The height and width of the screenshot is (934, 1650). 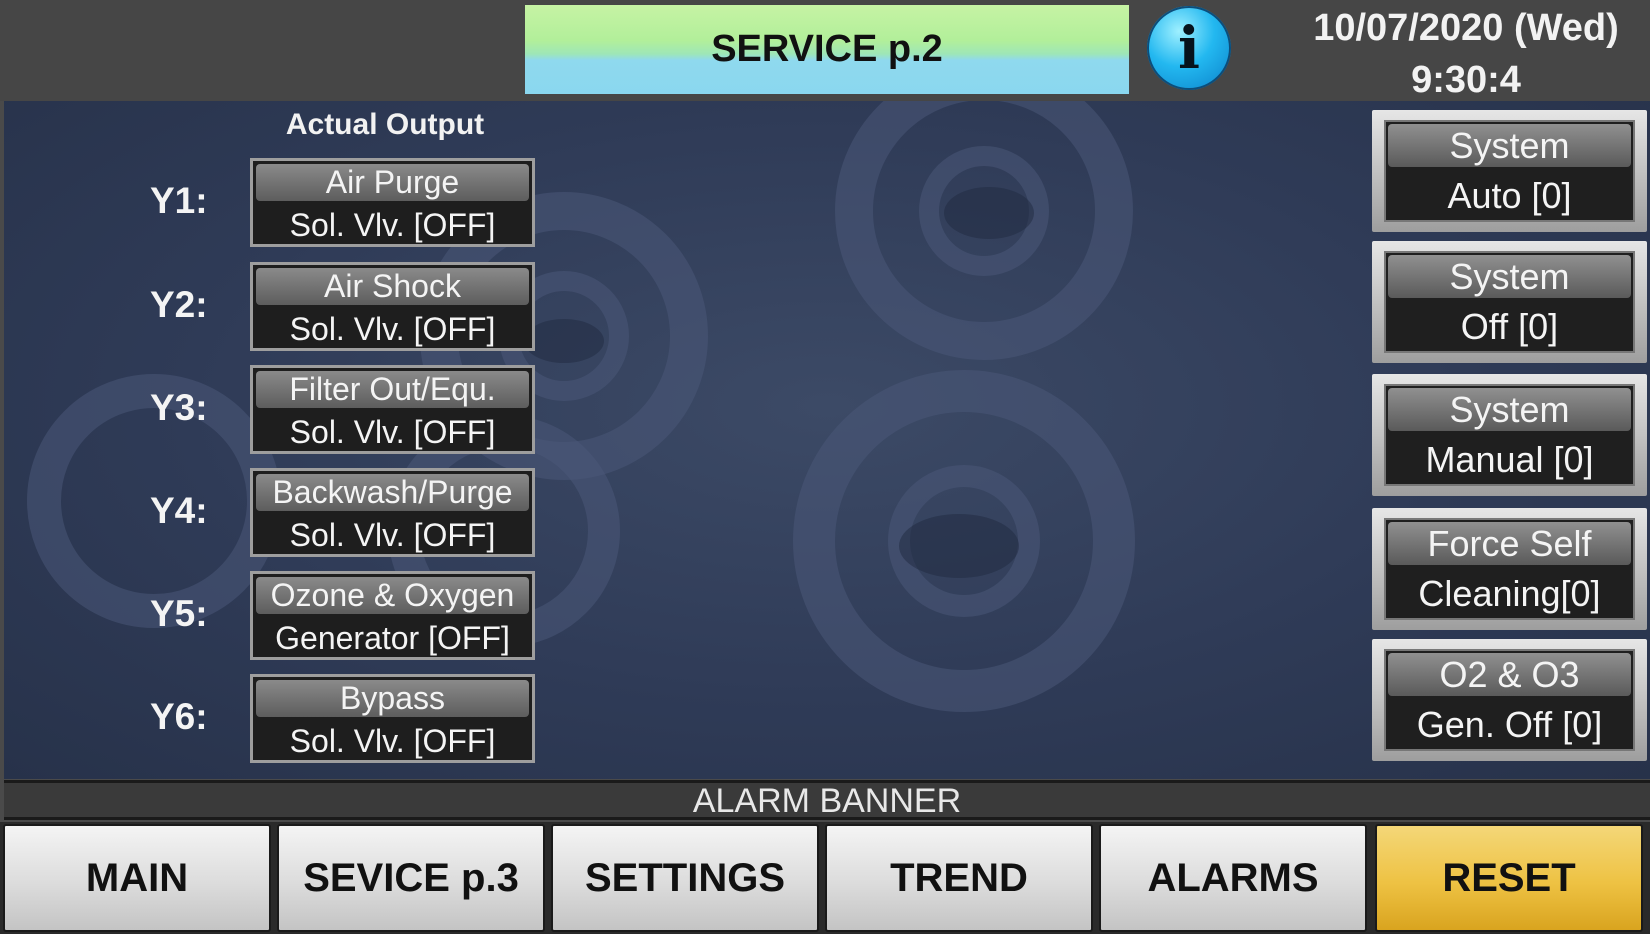 What do you see at coordinates (179, 407) in the screenshot?
I see `output-label: Y3:` at bounding box center [179, 407].